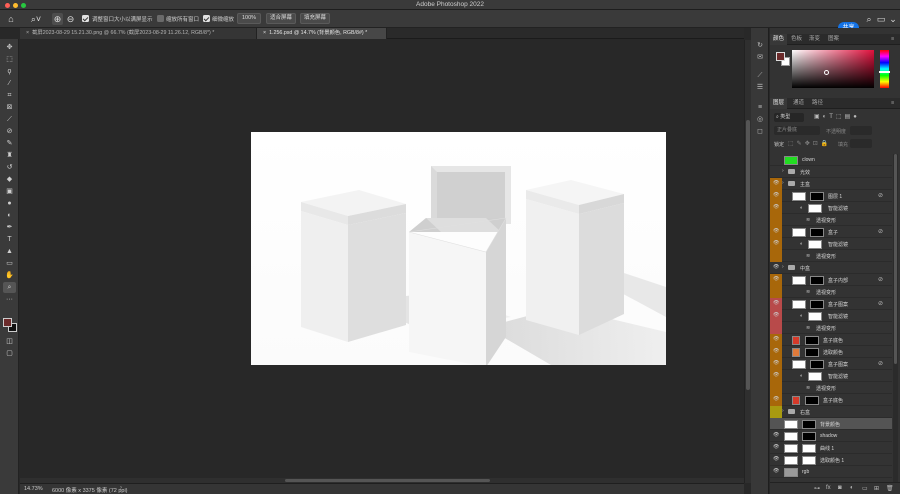 This screenshot has height=494, width=900. I want to click on screen-mode-icon: ▢, so click(9, 353).